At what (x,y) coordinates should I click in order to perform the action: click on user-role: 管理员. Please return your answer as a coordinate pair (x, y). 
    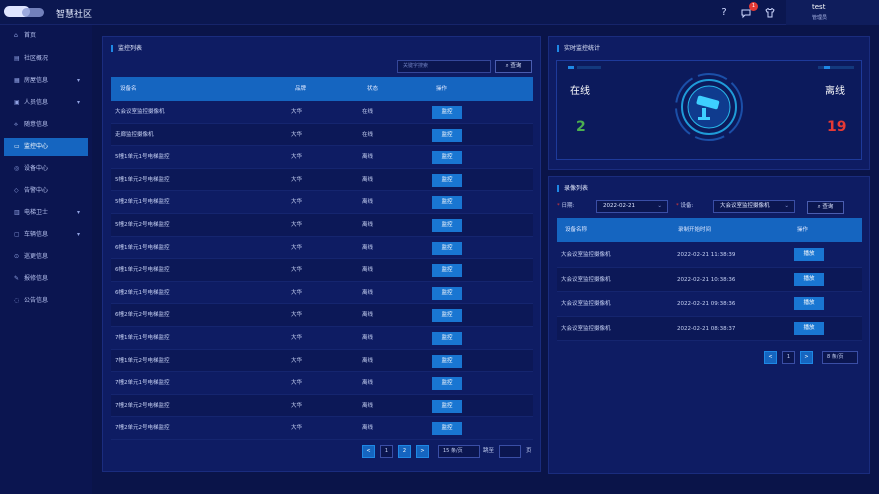
    Looking at the image, I should click on (820, 18).